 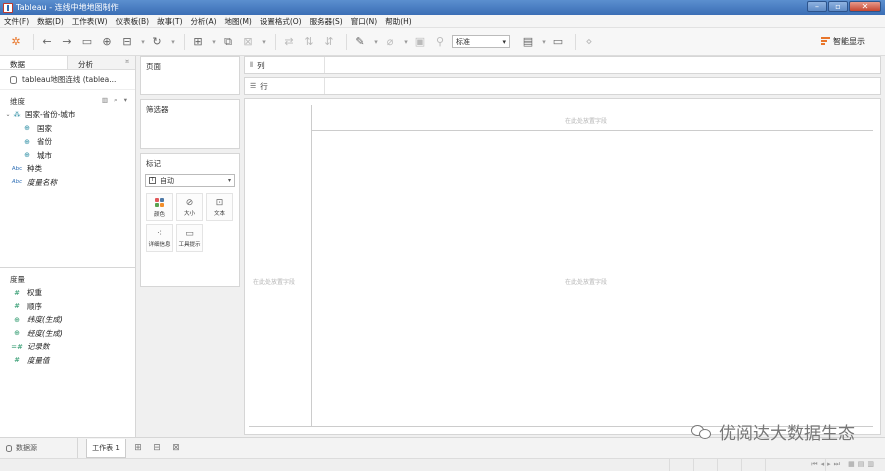 I want to click on filters-card: 筛选器, so click(x=190, y=124).